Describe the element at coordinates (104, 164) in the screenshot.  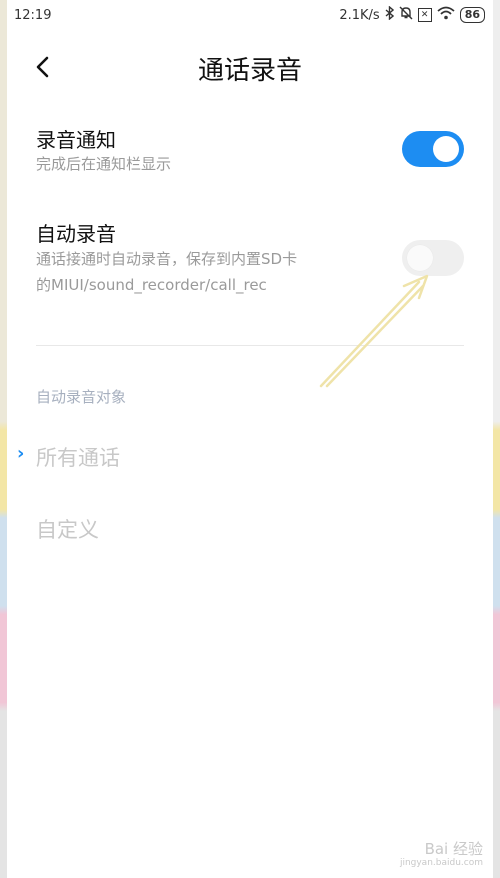
I see `recording-notify-subtitle: 完成后在通知栏显示` at that location.